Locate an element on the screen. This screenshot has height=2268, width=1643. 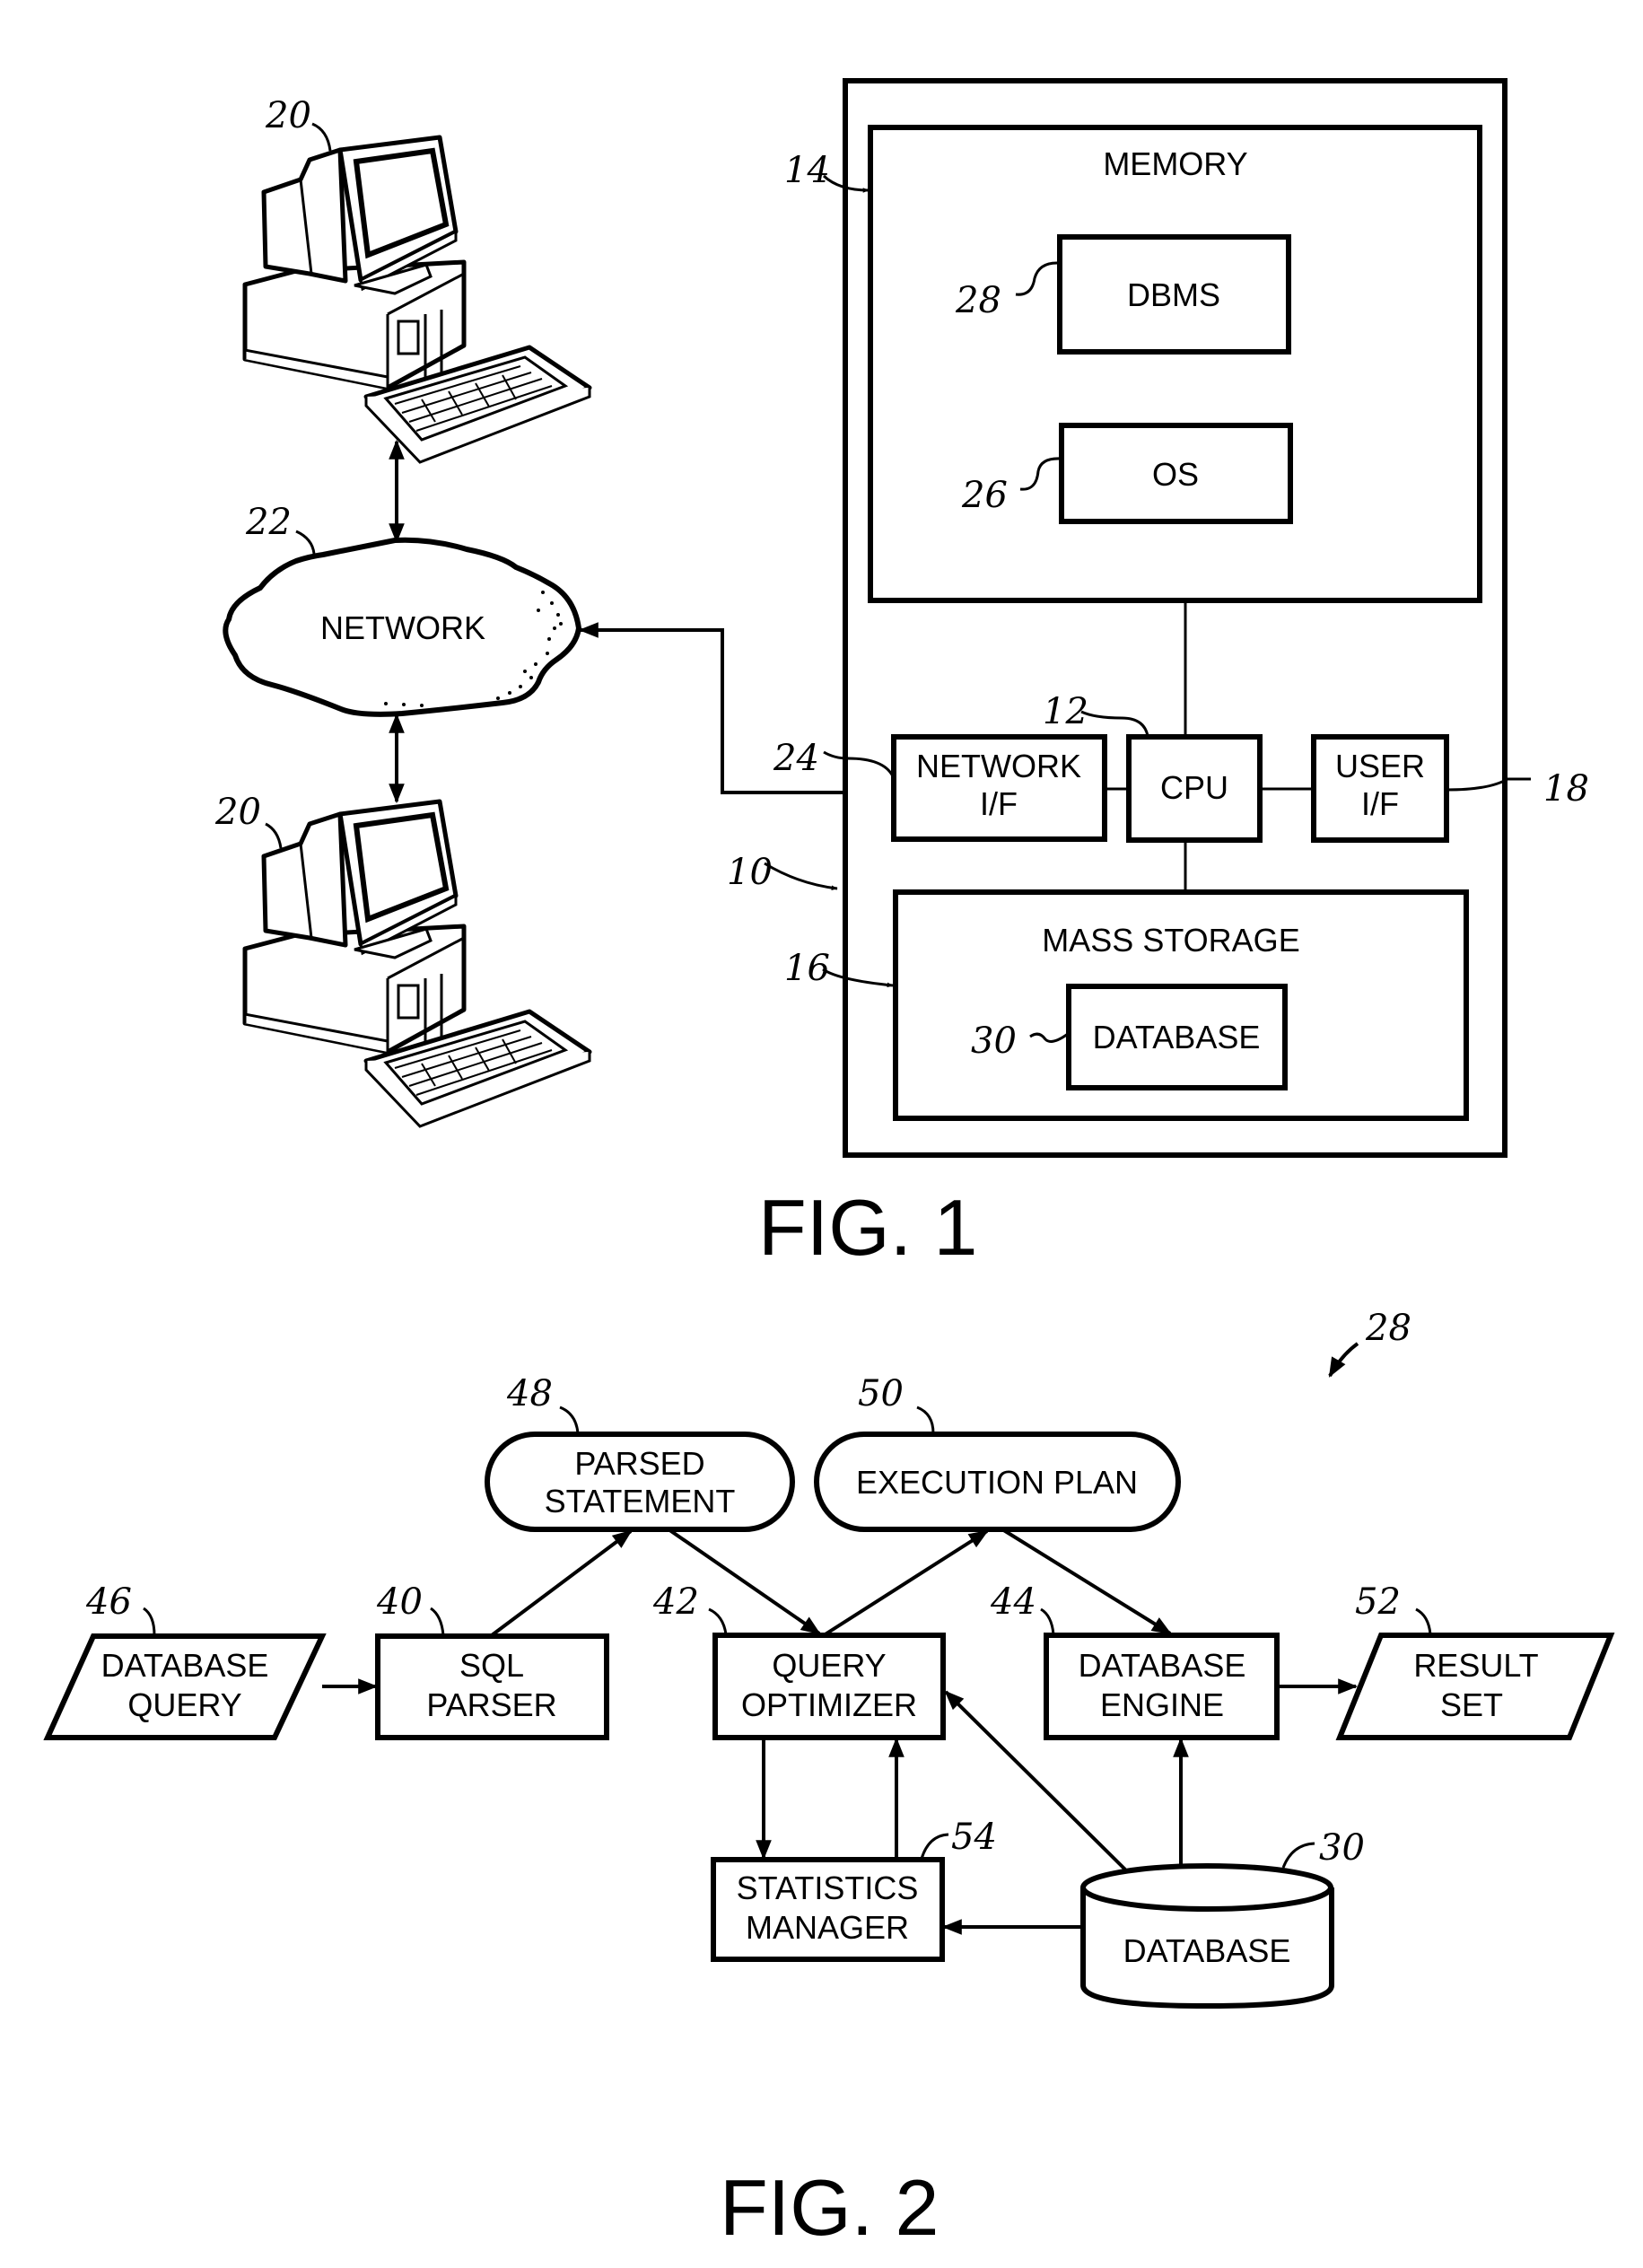
leader-20-top is located at coordinates (321, 137).